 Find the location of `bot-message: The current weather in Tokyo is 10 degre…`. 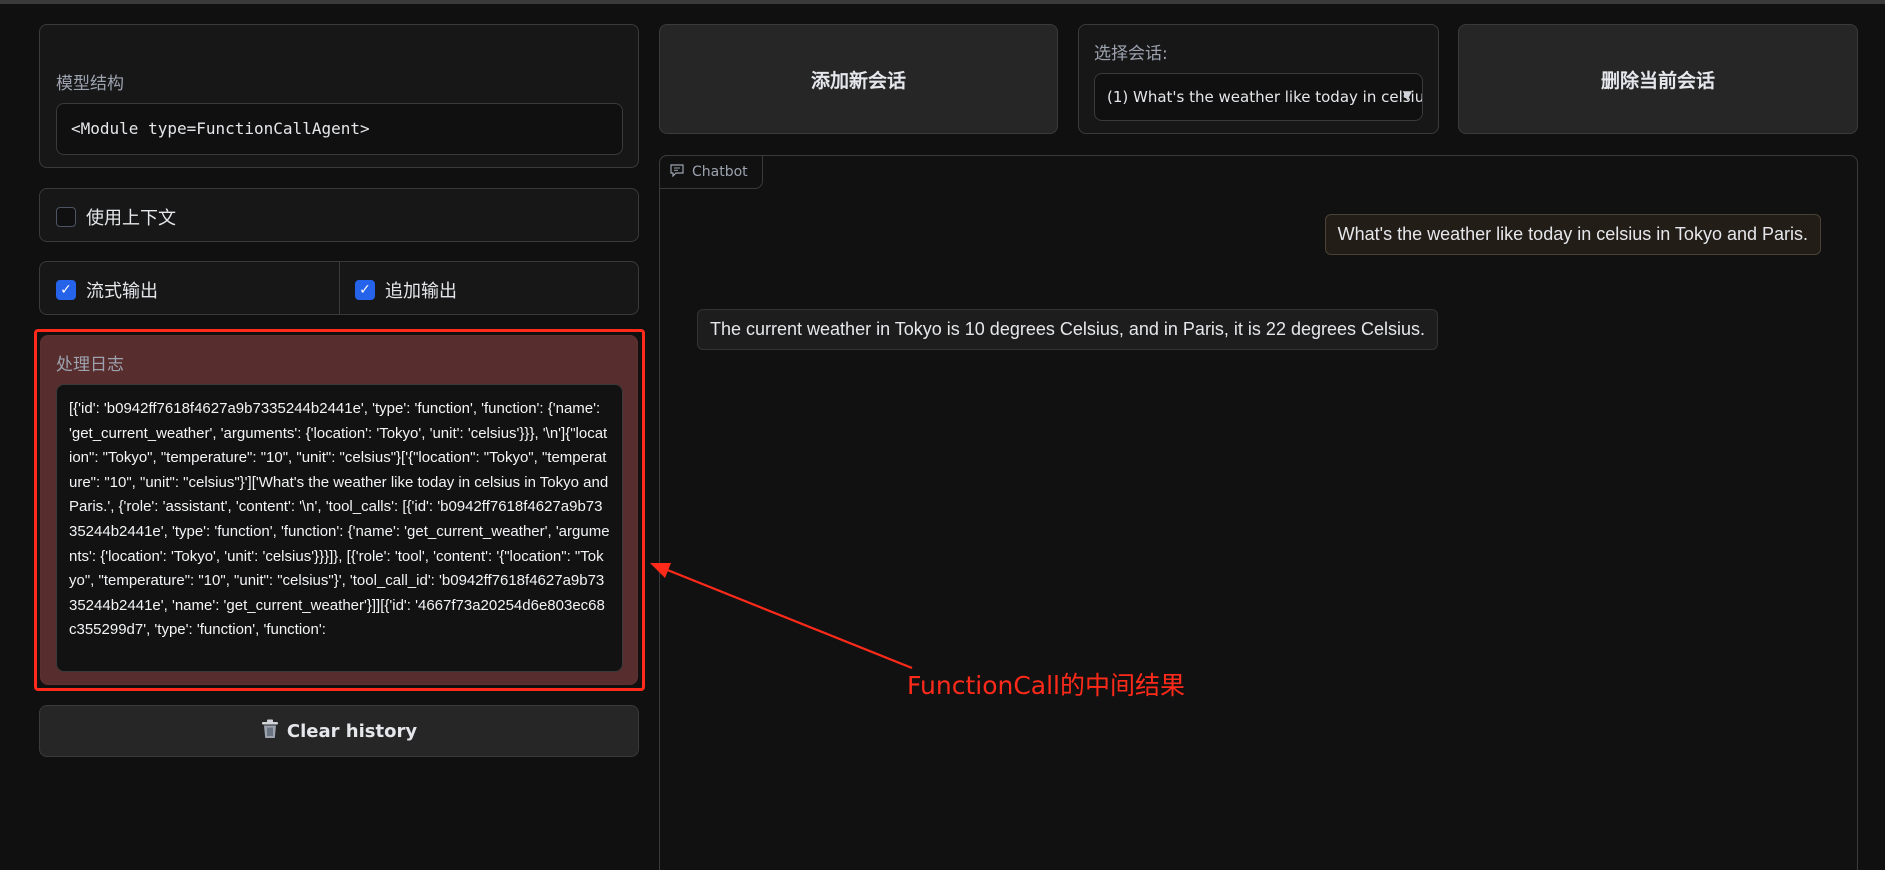

bot-message: The current weather in Tokyo is 10 degre… is located at coordinates (1068, 329).